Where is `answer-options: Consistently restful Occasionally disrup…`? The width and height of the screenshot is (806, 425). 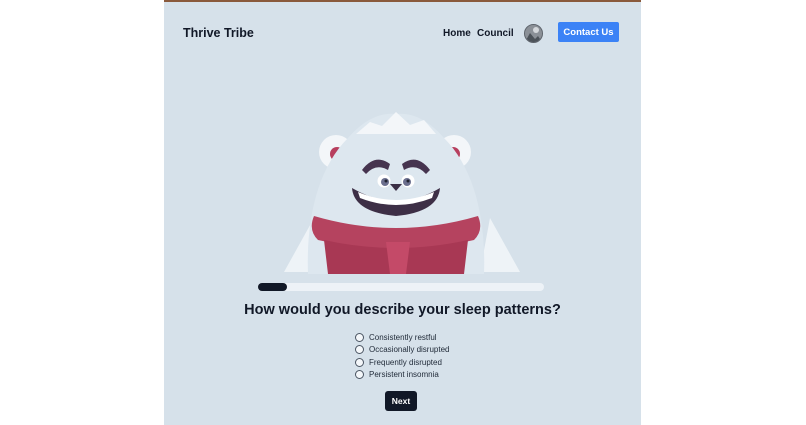
answer-options: Consistently restful Occasionally disrup… is located at coordinates (402, 356).